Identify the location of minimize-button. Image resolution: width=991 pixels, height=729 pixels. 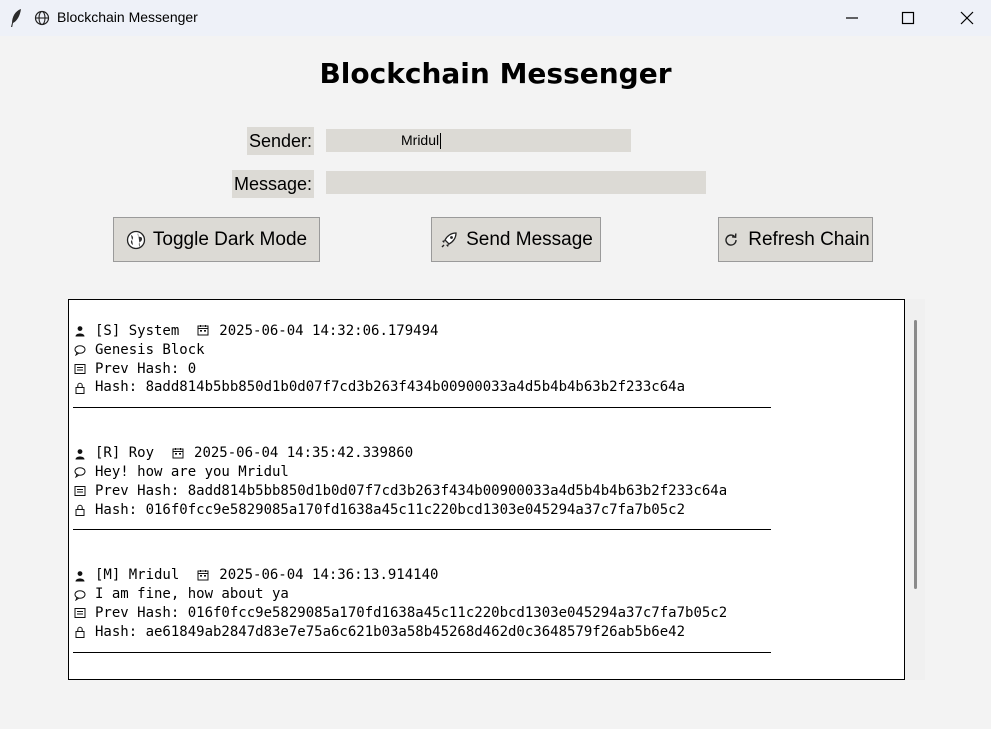
(852, 18).